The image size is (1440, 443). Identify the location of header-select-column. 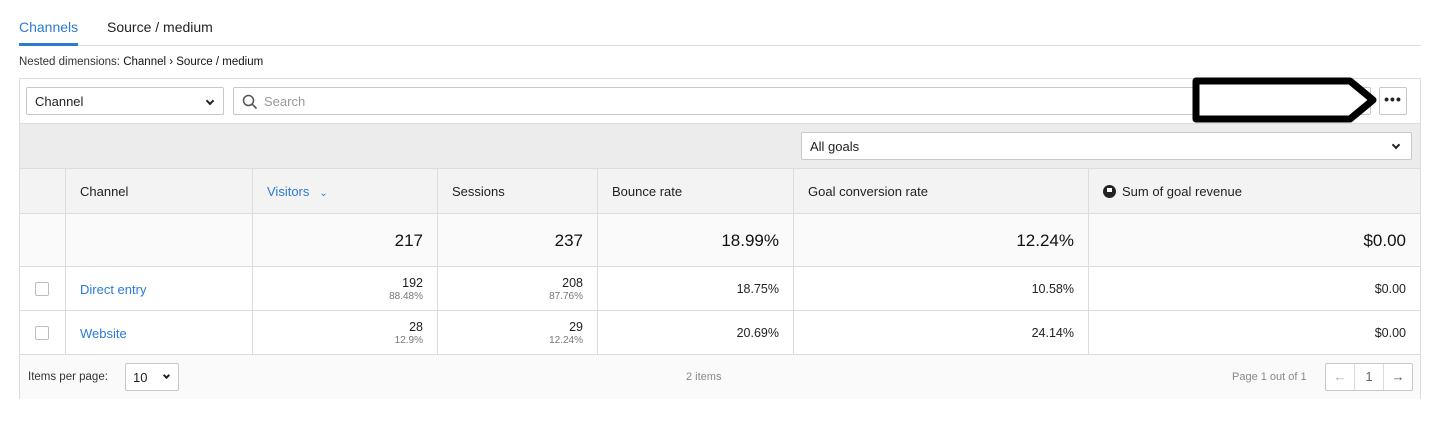
(42, 191).